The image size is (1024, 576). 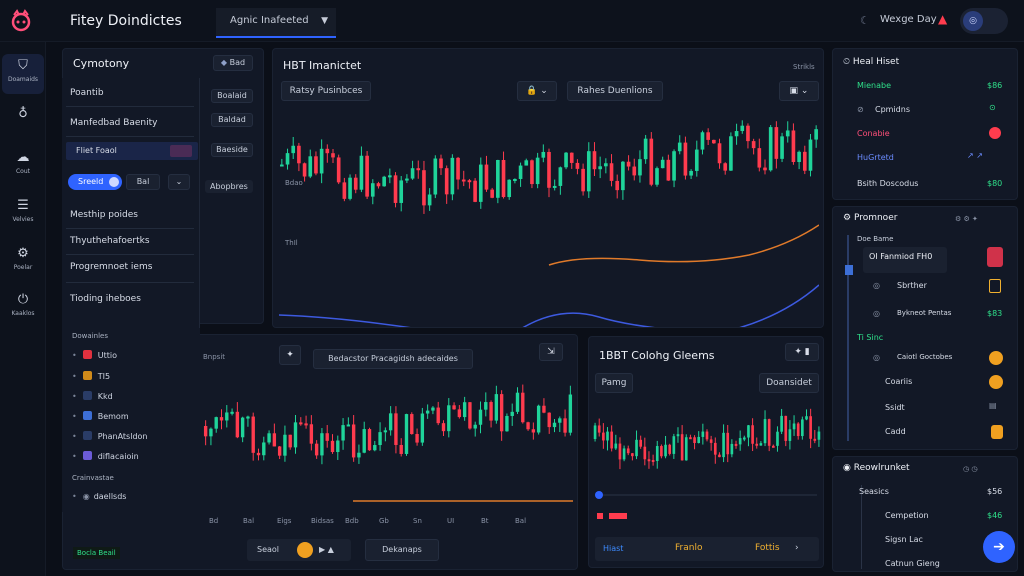 I want to click on main-left-button: Ratsy Pusinbces, so click(x=326, y=91).